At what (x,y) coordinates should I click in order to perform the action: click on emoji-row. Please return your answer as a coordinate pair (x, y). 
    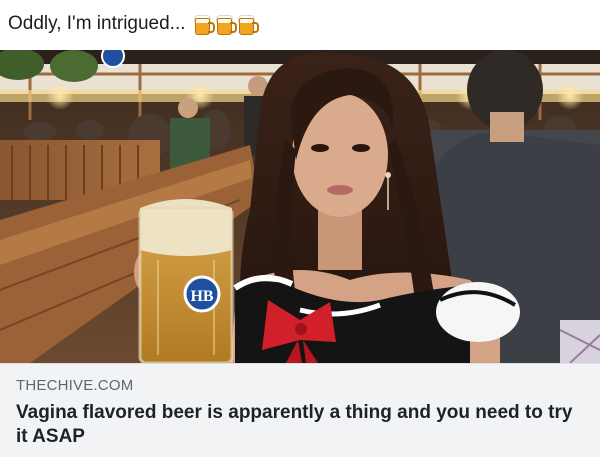
    Looking at the image, I should click on (226, 24).